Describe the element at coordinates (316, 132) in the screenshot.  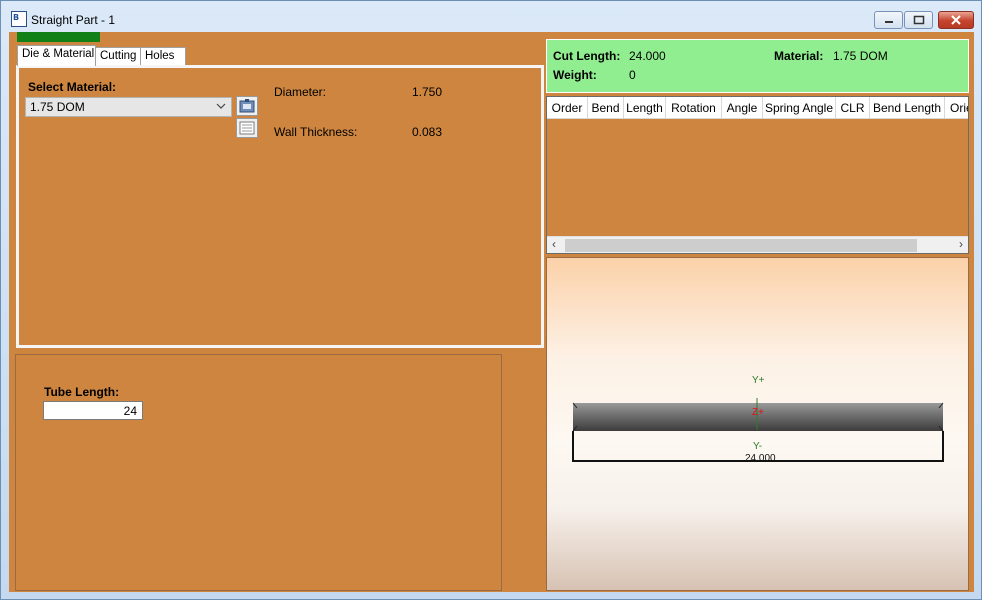
I see `wall-thickness-label: Wall Thickness:` at that location.